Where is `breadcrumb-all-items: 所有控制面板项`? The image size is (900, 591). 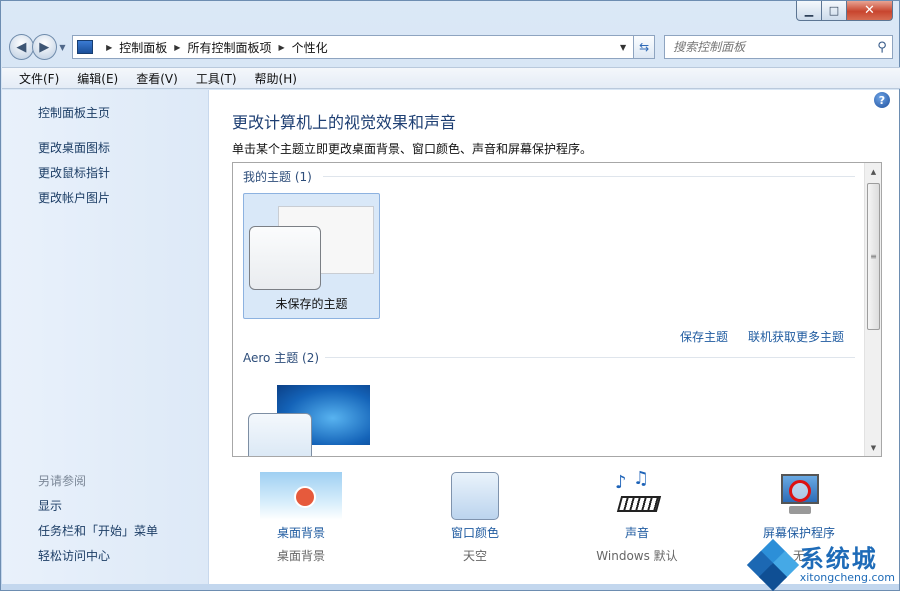 breadcrumb-all-items: 所有控制面板项 is located at coordinates (229, 47).